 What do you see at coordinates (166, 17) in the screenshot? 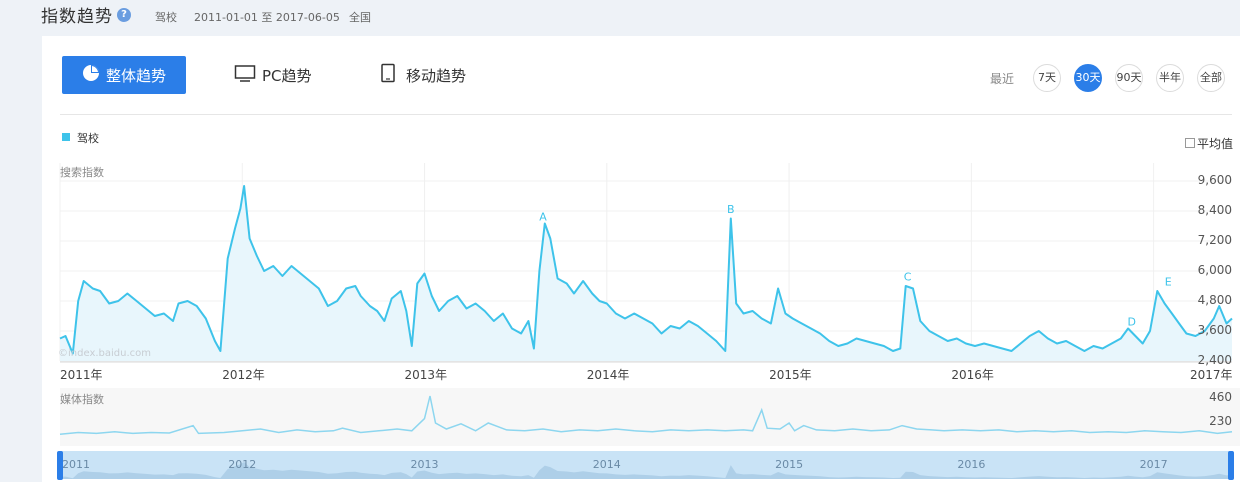
I see `keyword-label: 驾校` at bounding box center [166, 17].